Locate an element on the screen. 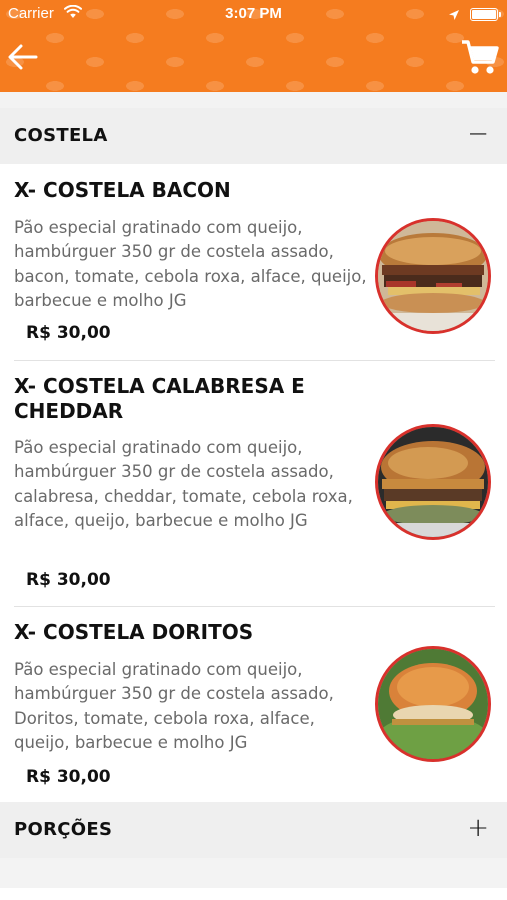 The width and height of the screenshot is (507, 900). product-name: X- COSTELA CALABRESA E CHEDDAR is located at coordinates (159, 398).